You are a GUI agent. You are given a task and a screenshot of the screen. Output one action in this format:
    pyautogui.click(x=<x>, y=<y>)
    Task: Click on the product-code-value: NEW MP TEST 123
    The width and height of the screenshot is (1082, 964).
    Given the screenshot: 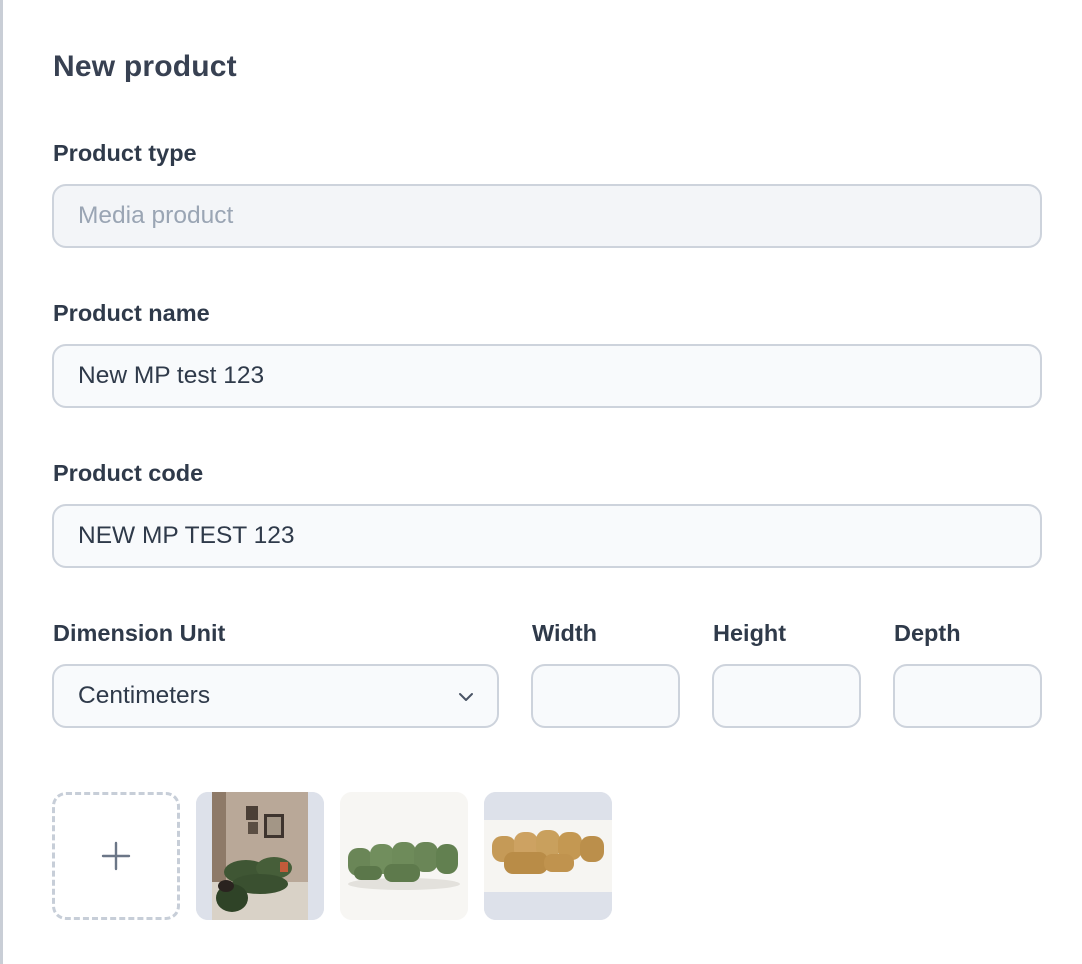 What is the action you would take?
    pyautogui.click(x=186, y=535)
    